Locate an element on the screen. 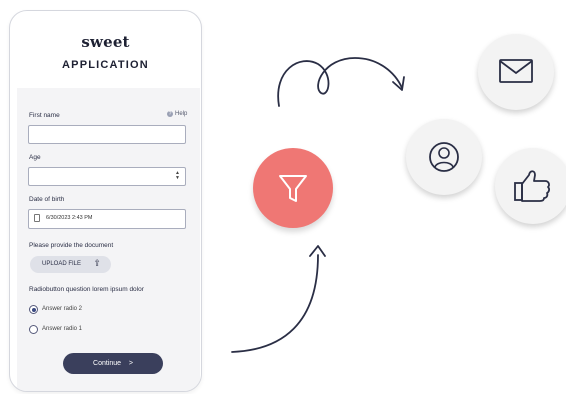 The image size is (566, 394). mail-icon is located at coordinates (516, 71).